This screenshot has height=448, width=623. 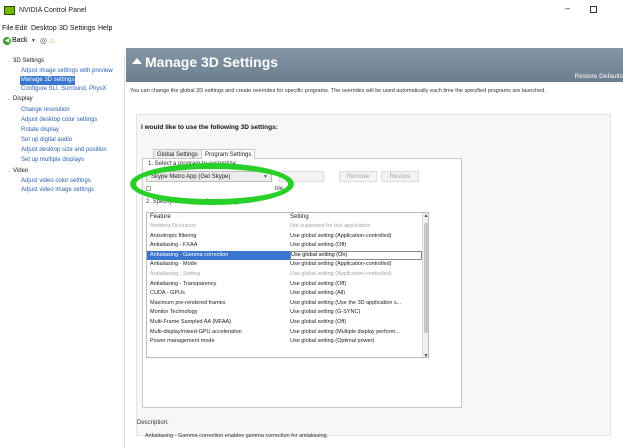 I want to click on tree-item-video-color: Adjust video color settings, so click(x=56, y=181).